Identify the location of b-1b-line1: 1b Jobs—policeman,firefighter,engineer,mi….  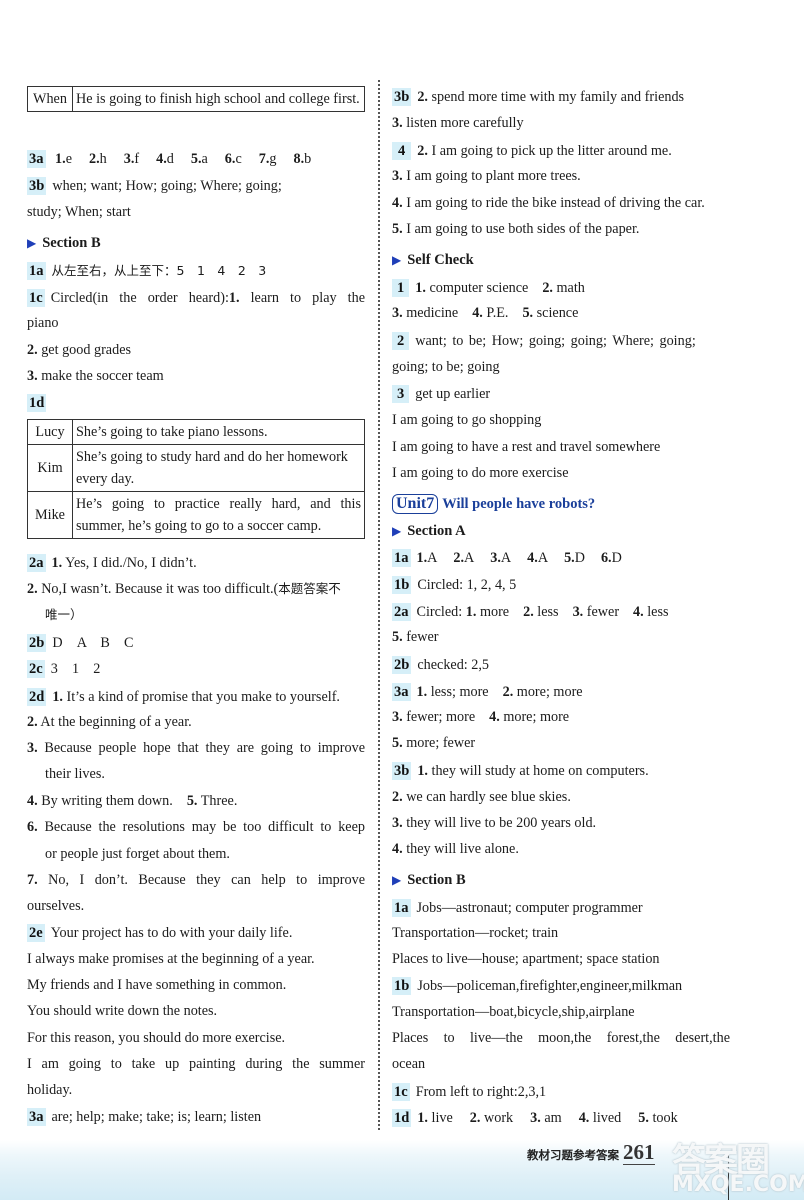
(537, 986).